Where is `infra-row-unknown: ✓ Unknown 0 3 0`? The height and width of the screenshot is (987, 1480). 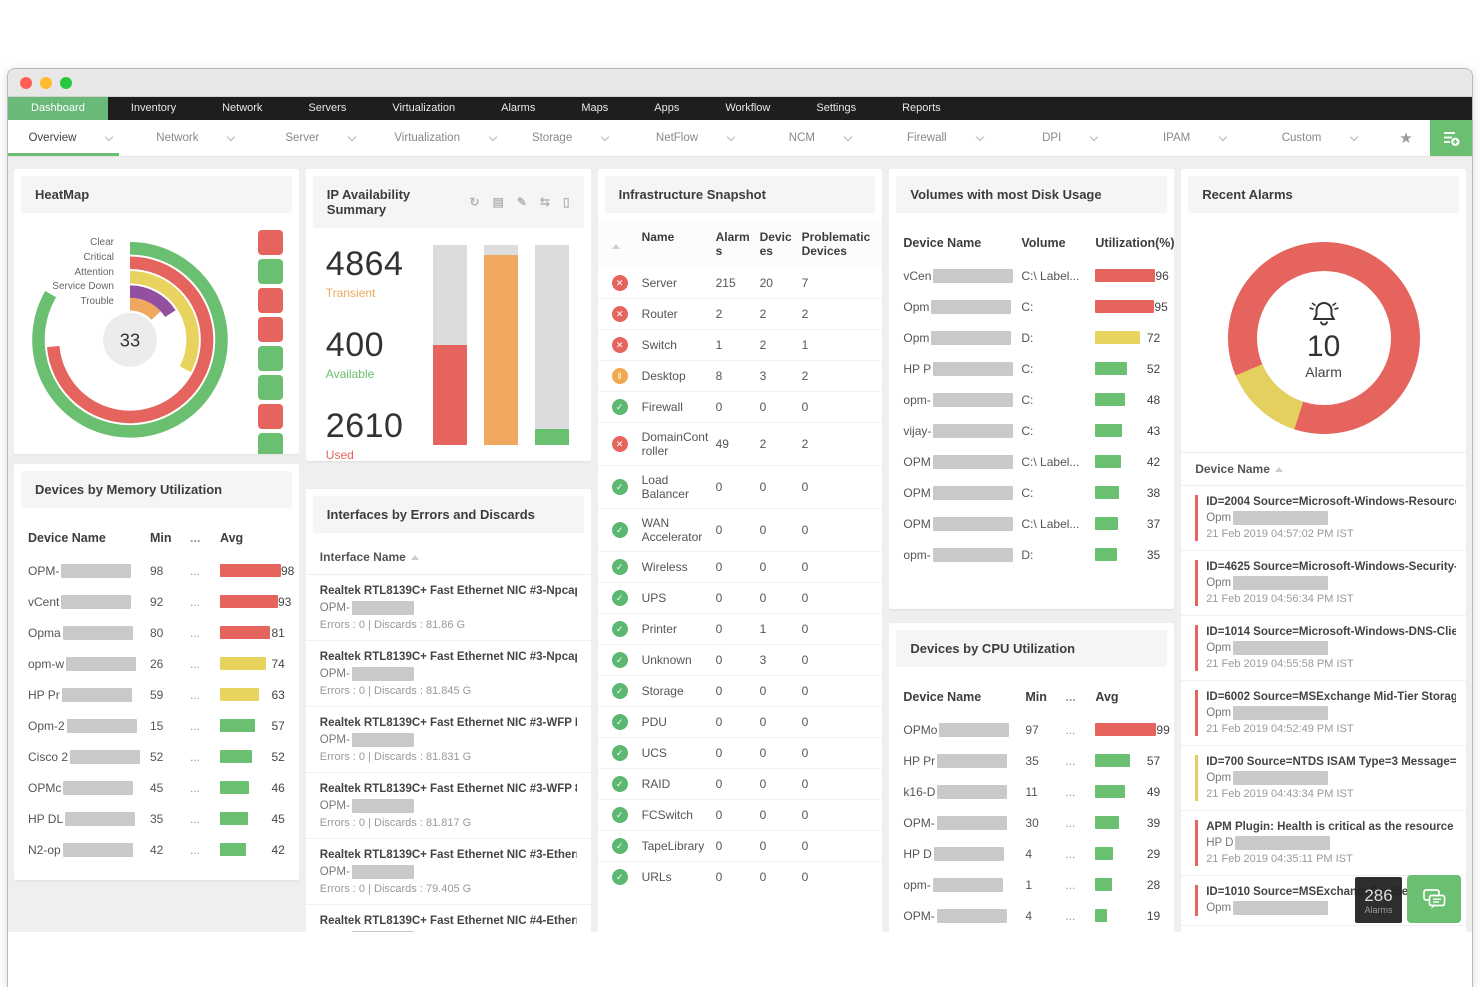
infra-row-unknown: ✓ Unknown 0 3 0 is located at coordinates (740, 659).